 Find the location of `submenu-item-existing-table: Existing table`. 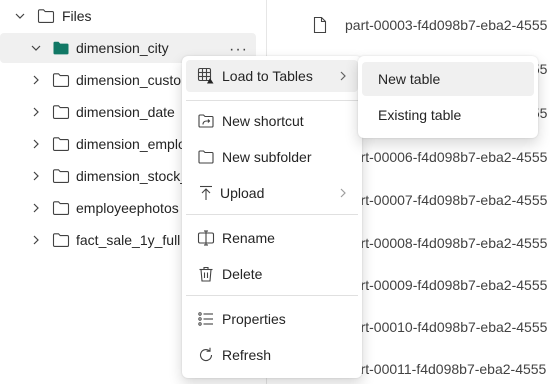

submenu-item-existing-table: Existing table is located at coordinates (448, 115).